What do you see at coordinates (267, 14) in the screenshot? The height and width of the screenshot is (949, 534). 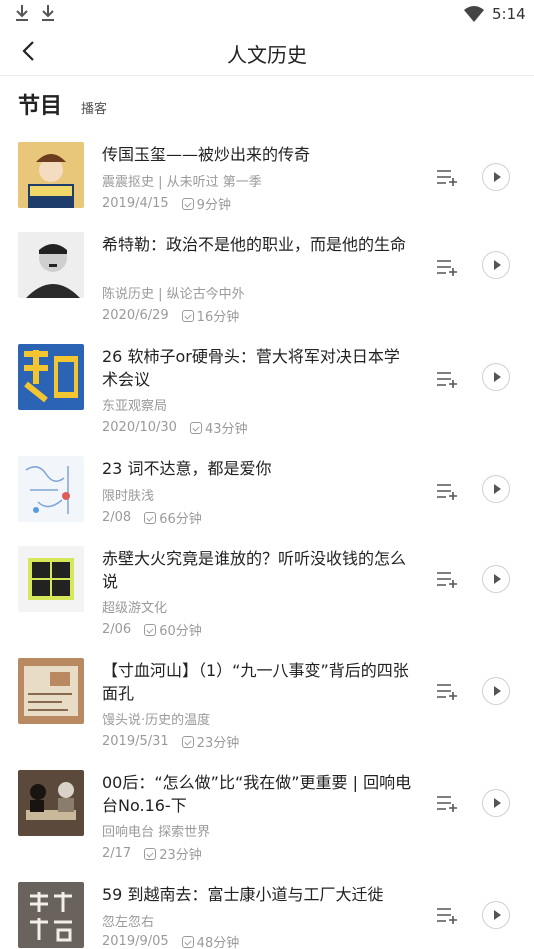 I see `status-bar: 5:14` at bounding box center [267, 14].